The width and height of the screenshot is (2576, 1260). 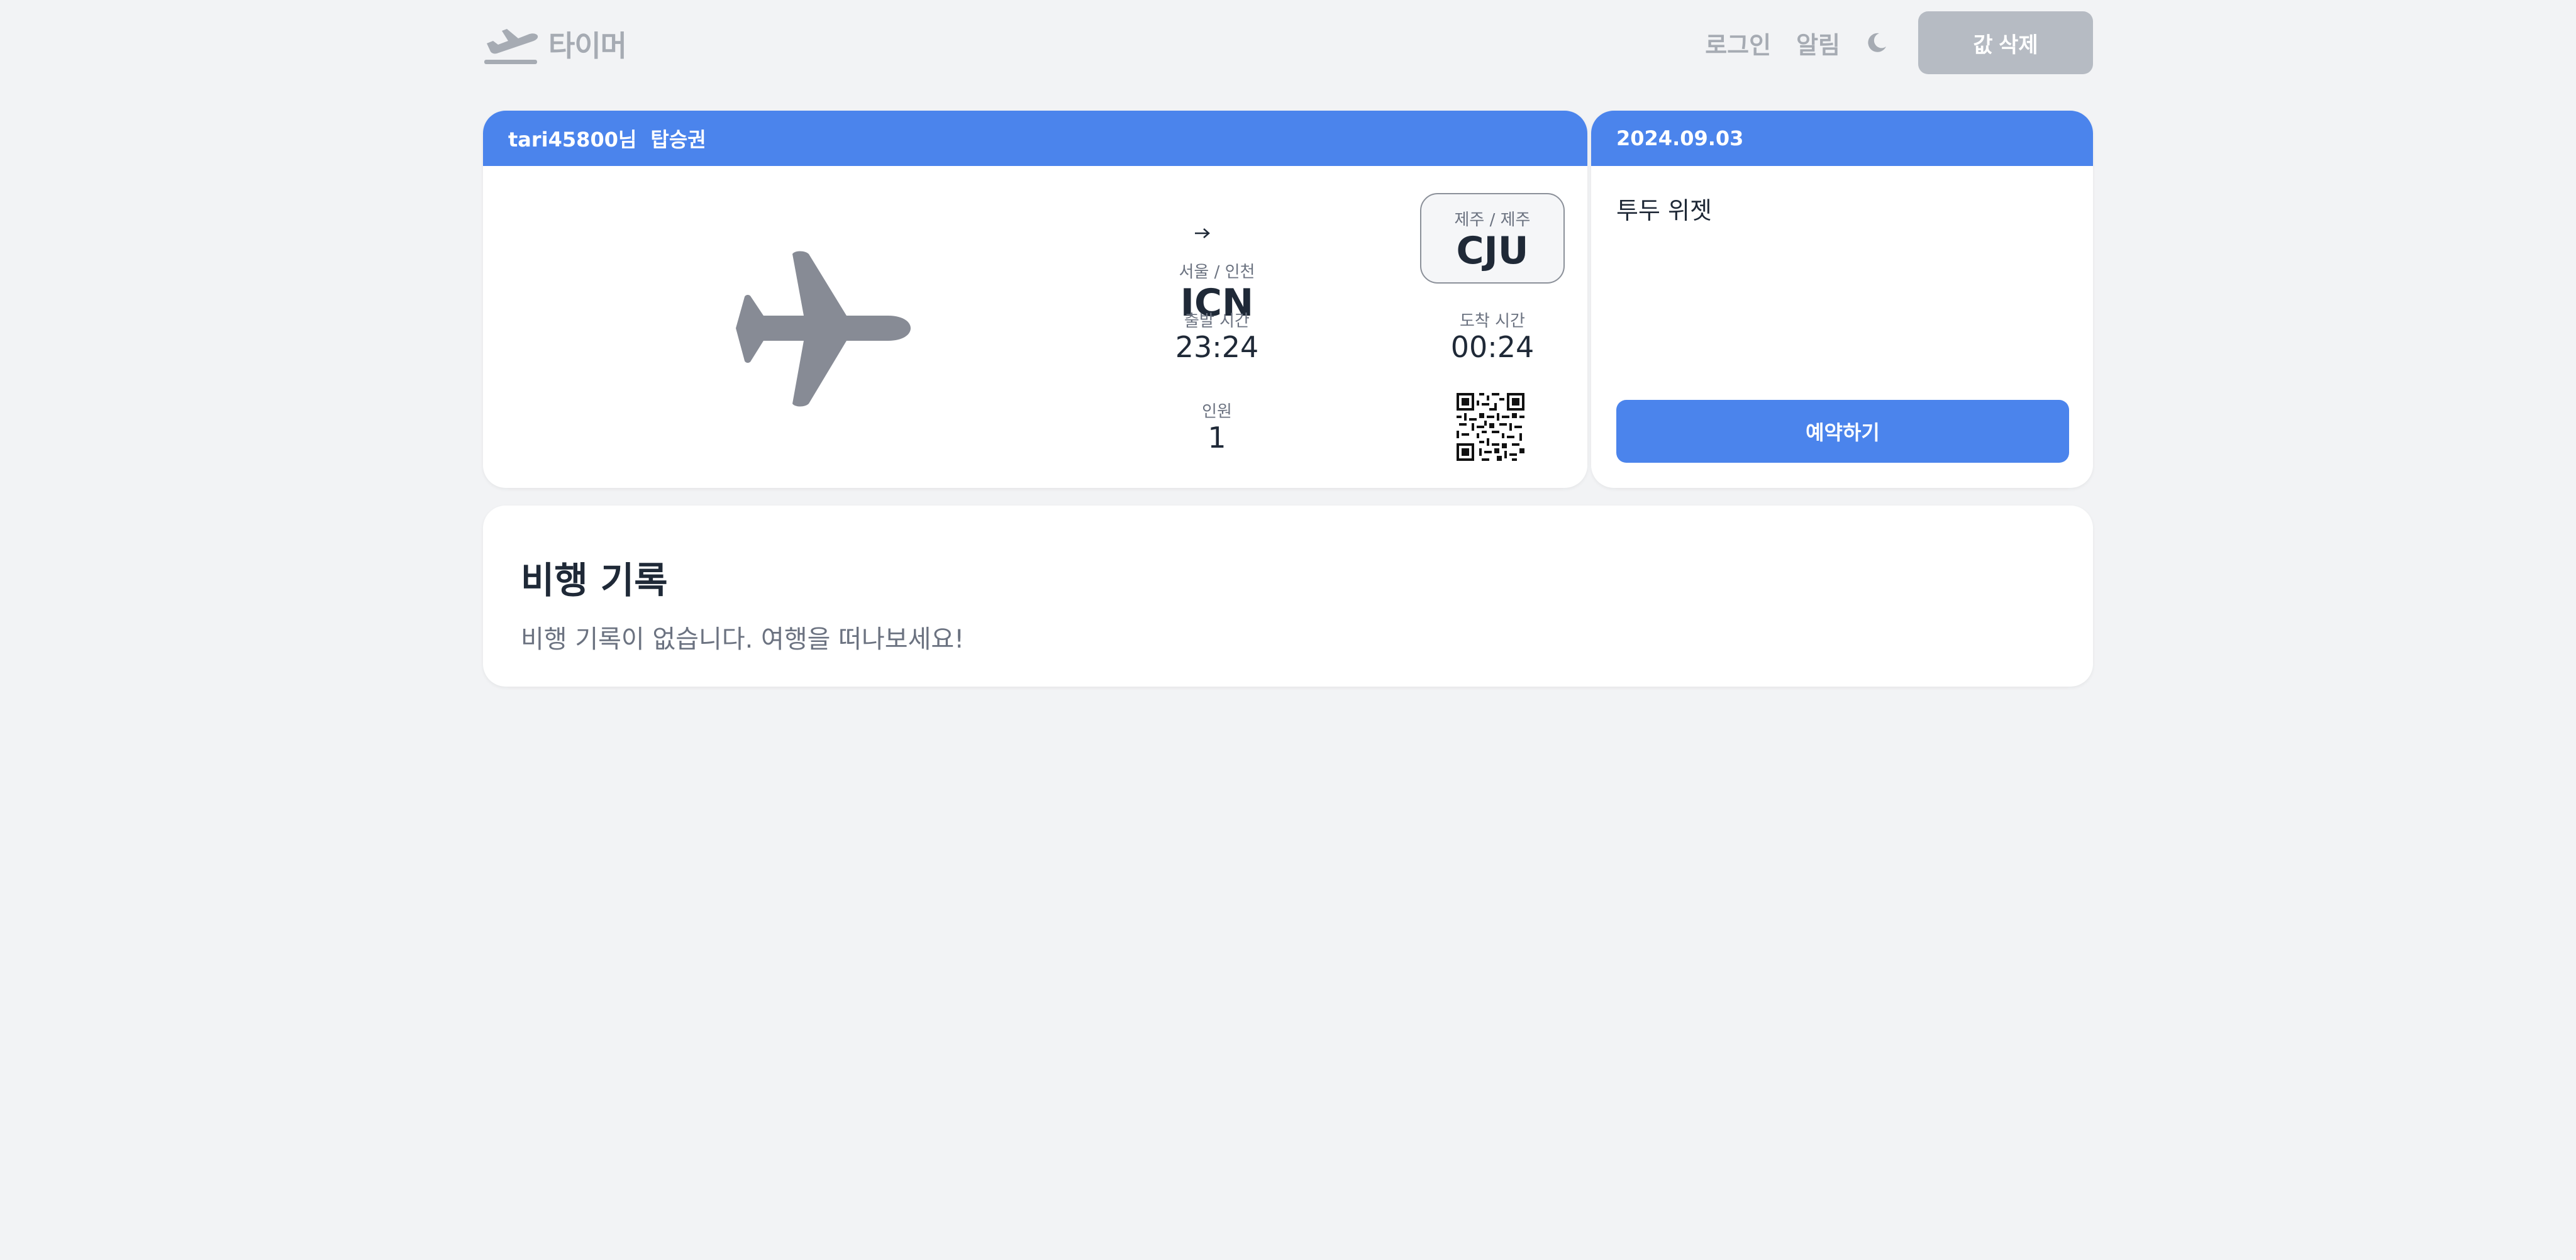 I want to click on passengers-label: 인원, so click(x=1217, y=411).